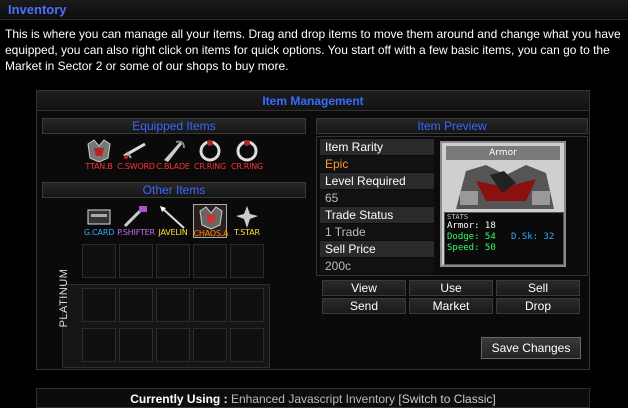  Describe the element at coordinates (179, 399) in the screenshot. I see `footer-key: Currently Using :` at that location.